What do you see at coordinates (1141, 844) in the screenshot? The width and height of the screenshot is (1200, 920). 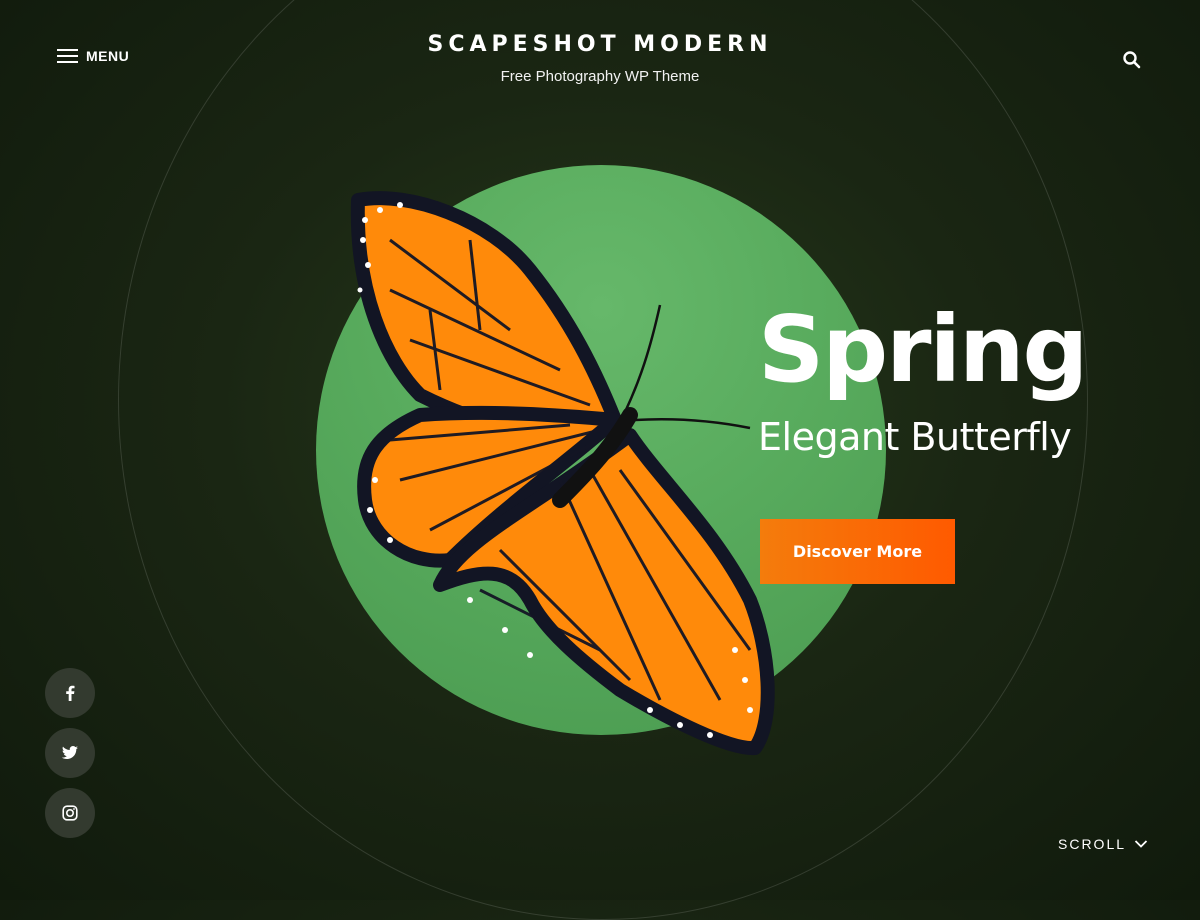 I see `chevron-down-icon` at bounding box center [1141, 844].